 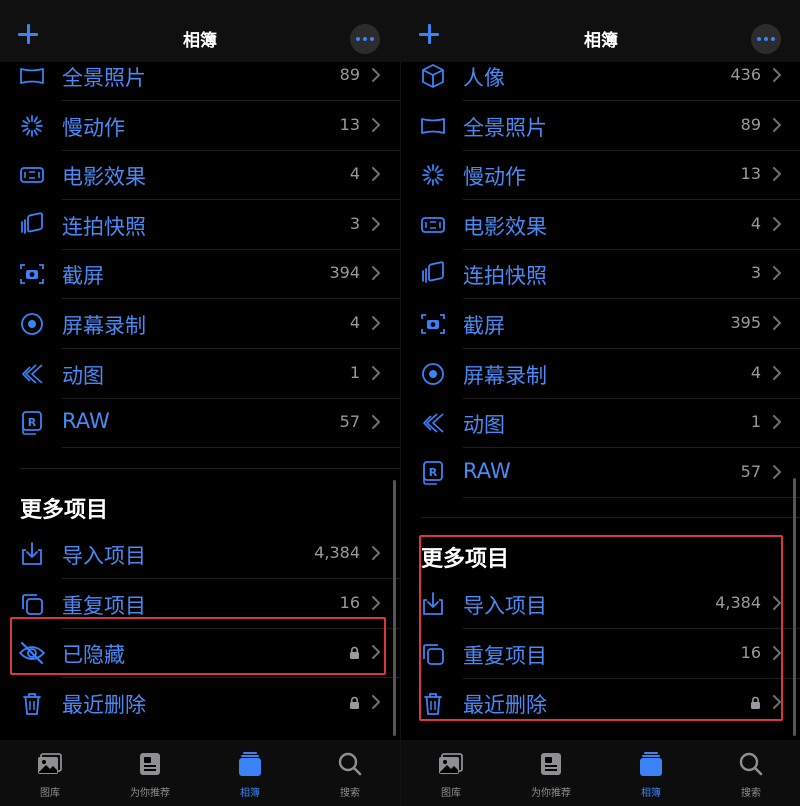 What do you see at coordinates (344, 273) in the screenshot?
I see `album-count: 394` at bounding box center [344, 273].